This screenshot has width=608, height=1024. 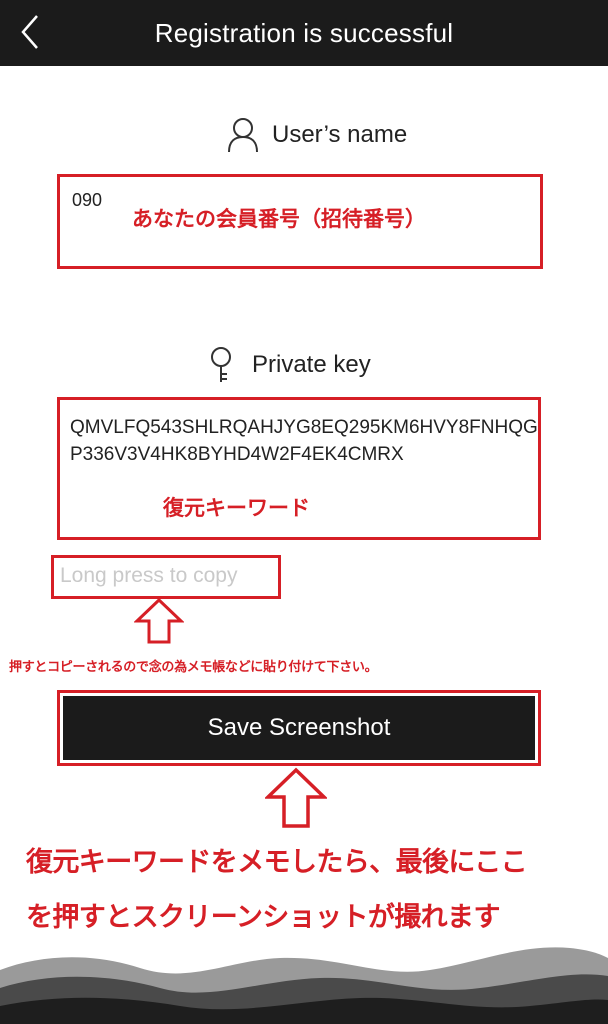 What do you see at coordinates (277, 862) in the screenshot?
I see `instruction-line-1: 復元キーワードをメモしたら、最後にここ` at bounding box center [277, 862].